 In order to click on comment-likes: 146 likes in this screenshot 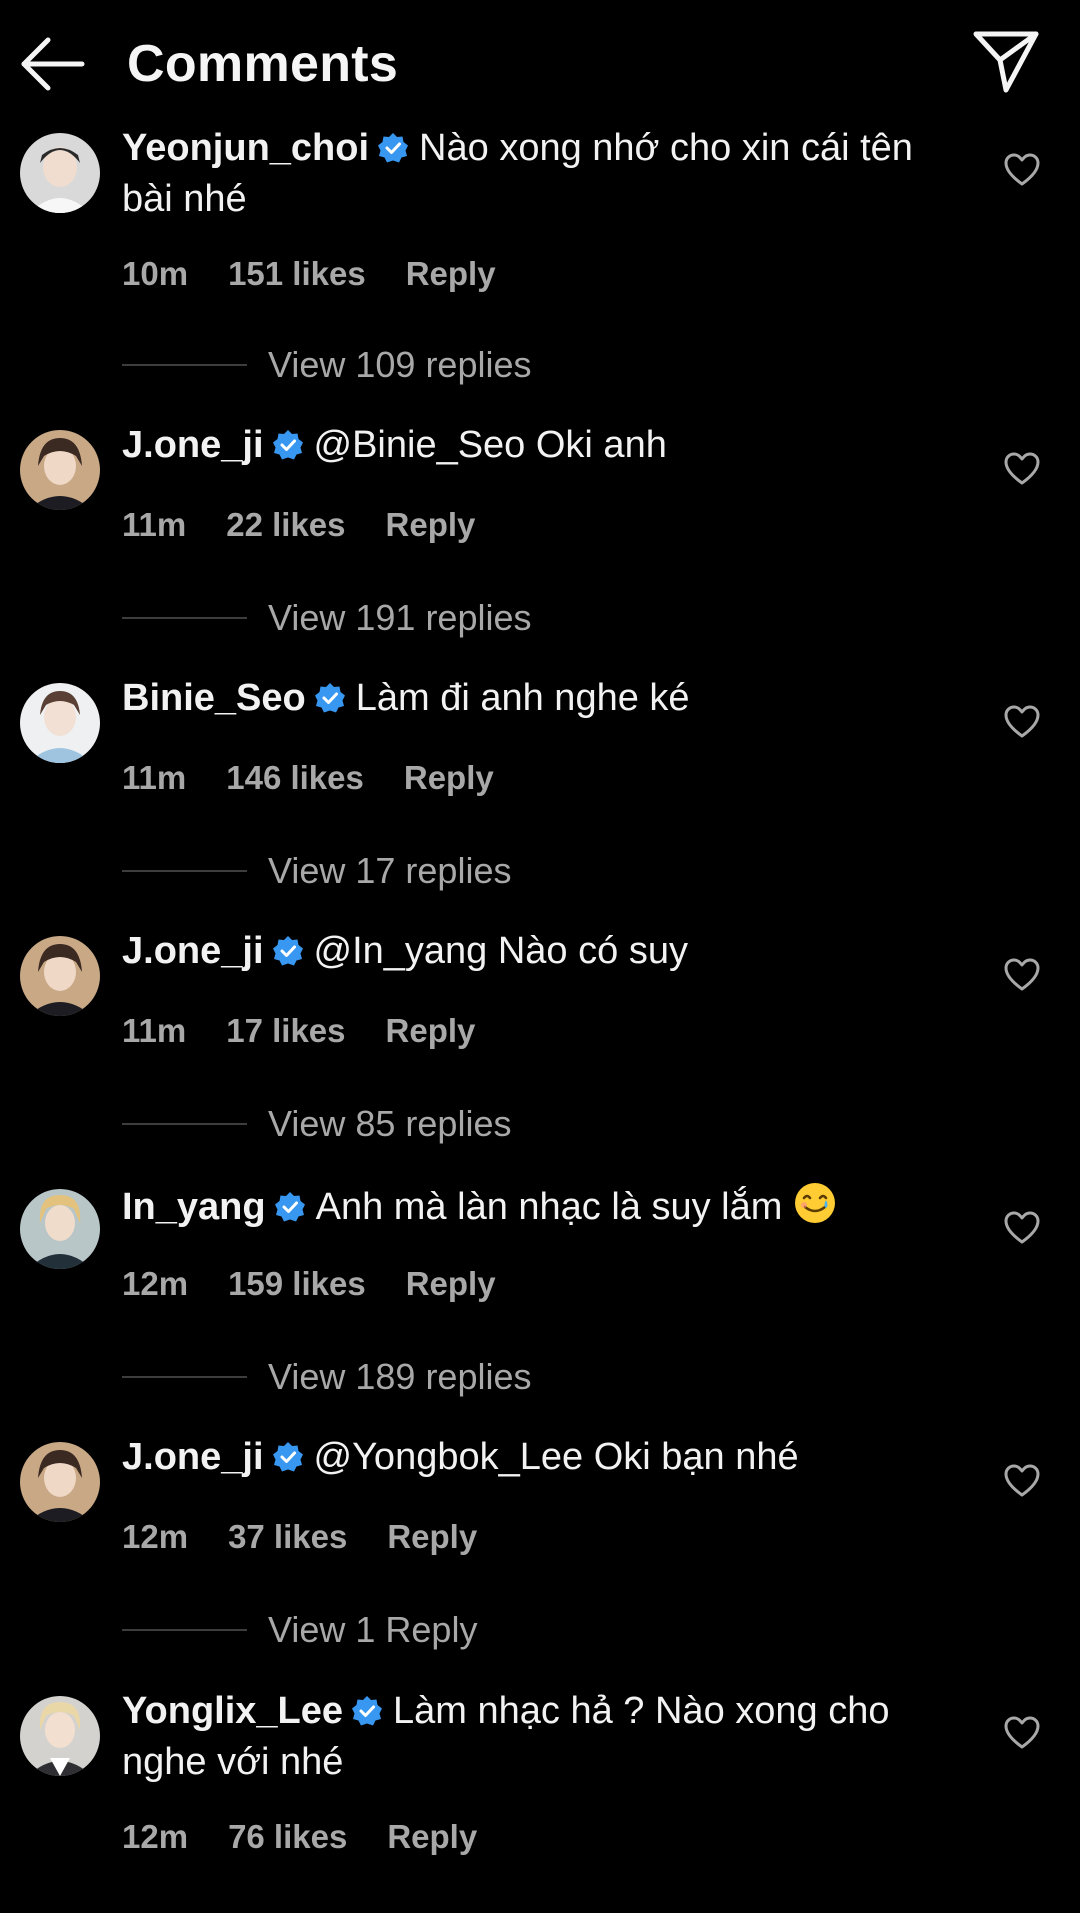, I will do `click(295, 777)`.